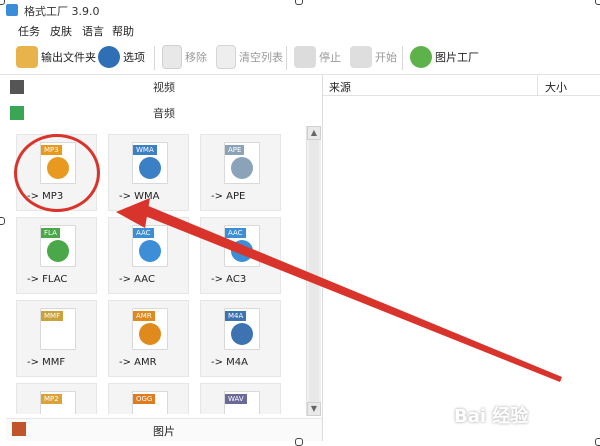 The height and width of the screenshot is (446, 600). Describe the element at coordinates (491, 416) in the screenshot. I see `watermark: Bai 经验` at that location.